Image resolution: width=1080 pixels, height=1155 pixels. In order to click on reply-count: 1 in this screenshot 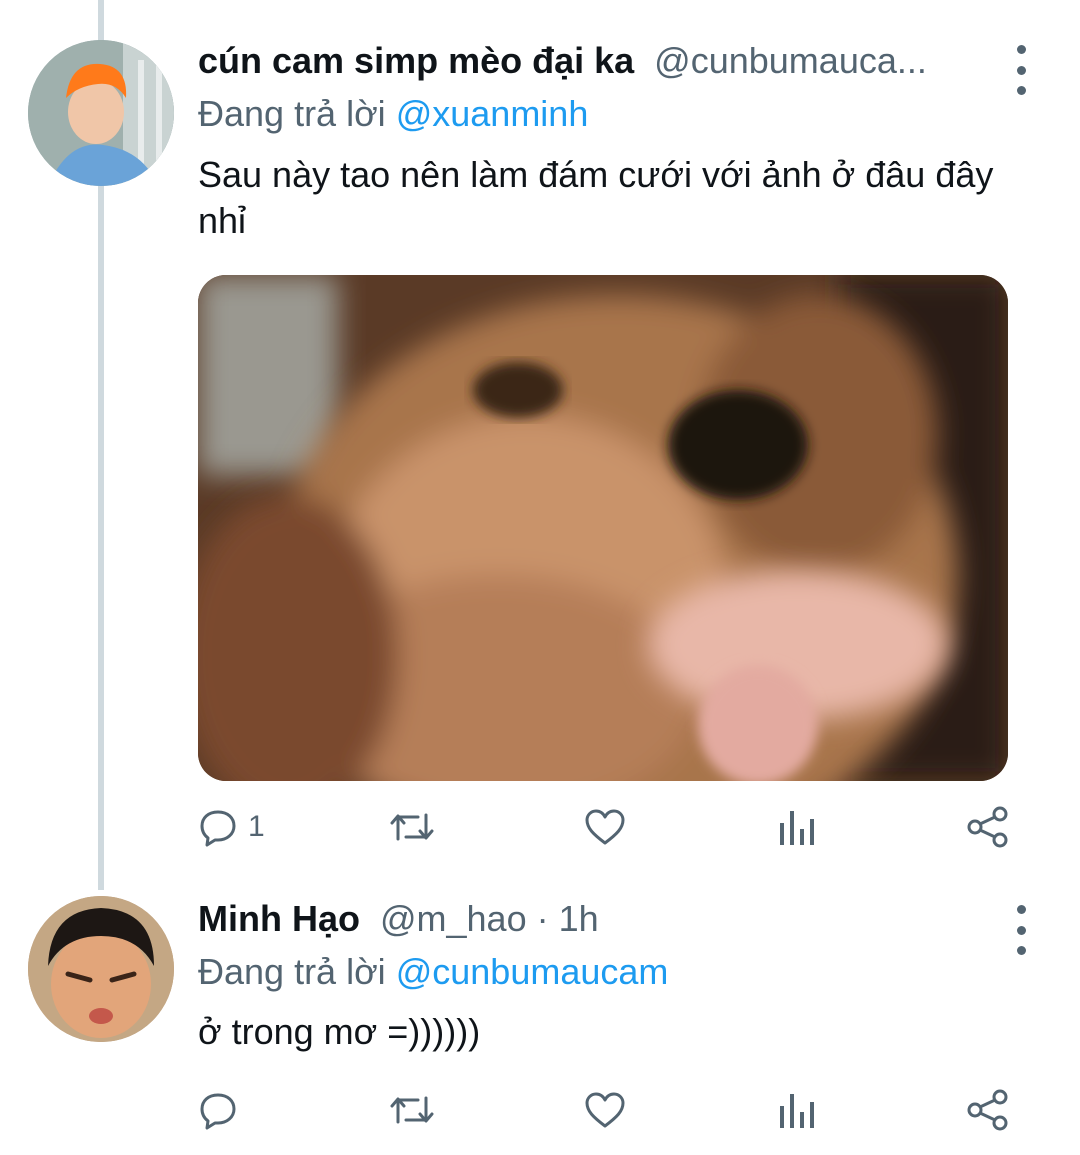, I will do `click(256, 826)`.